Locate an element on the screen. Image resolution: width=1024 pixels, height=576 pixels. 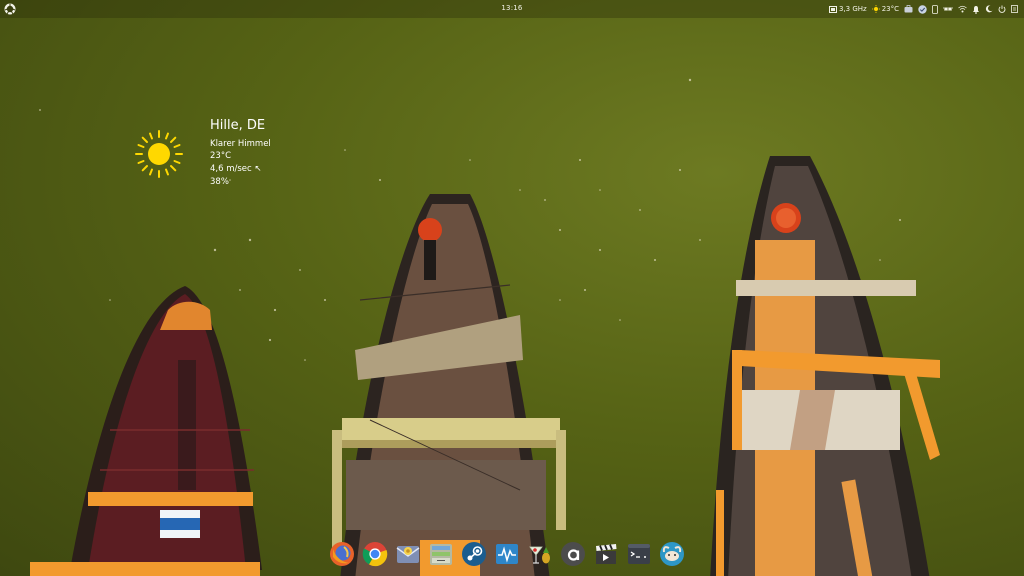
temperature-label: 23°C is located at coordinates (890, 9).